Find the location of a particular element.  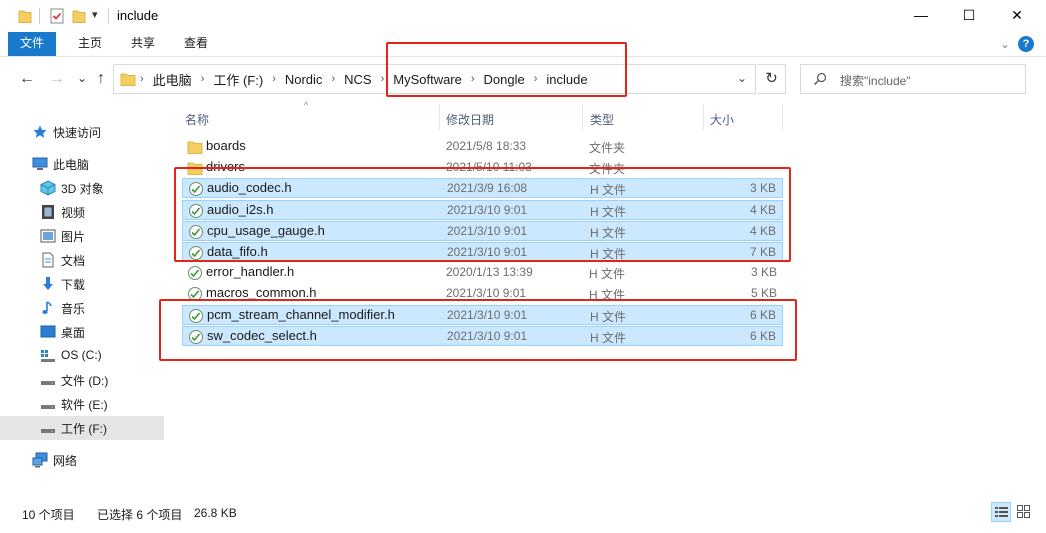

sidebar-item-drive-c: OS (C:) is located at coordinates (82, 356).